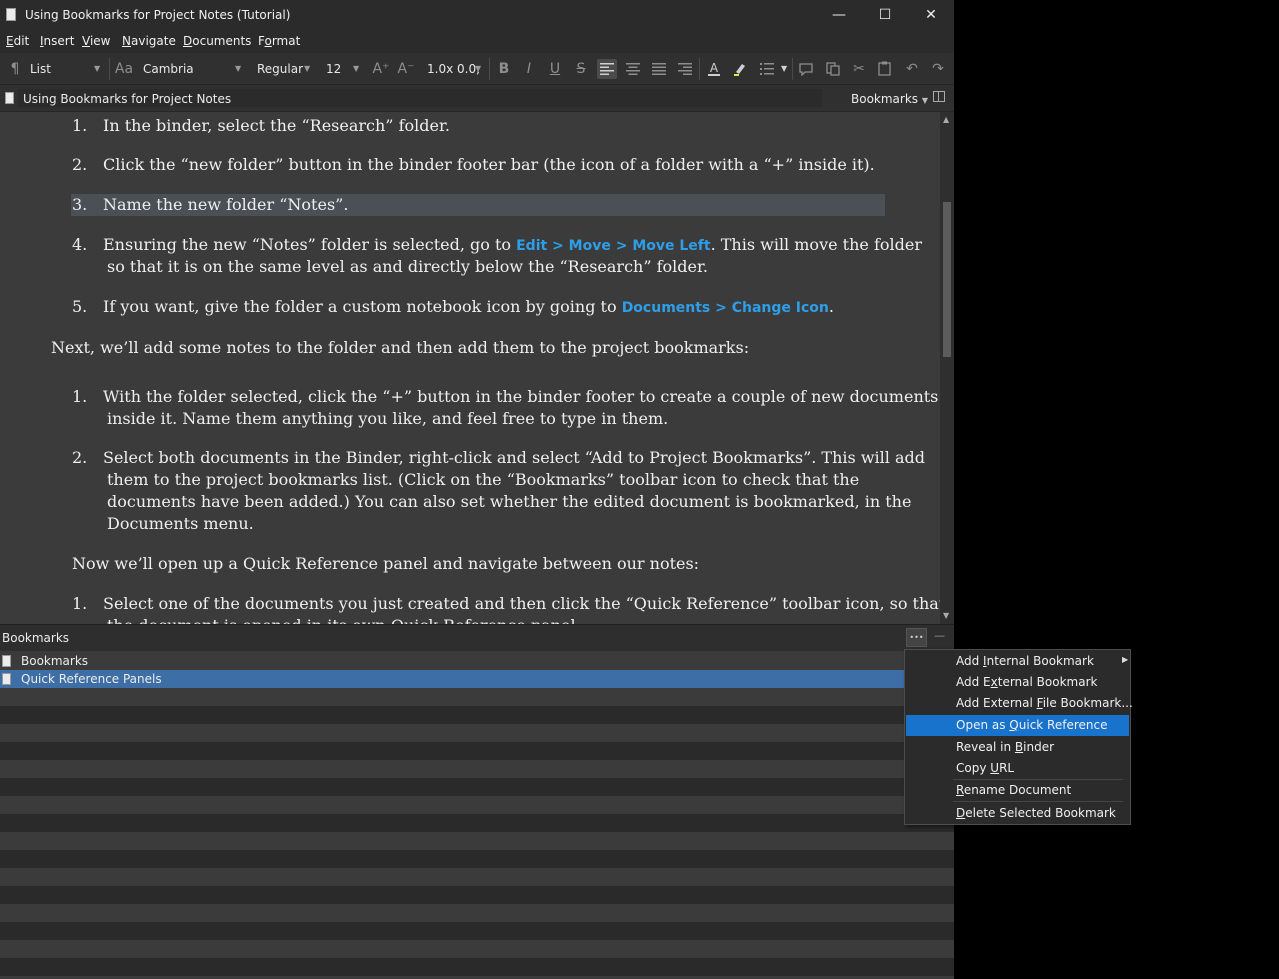 The height and width of the screenshot is (979, 1279). I want to click on menu-documents: Documents, so click(217, 41).